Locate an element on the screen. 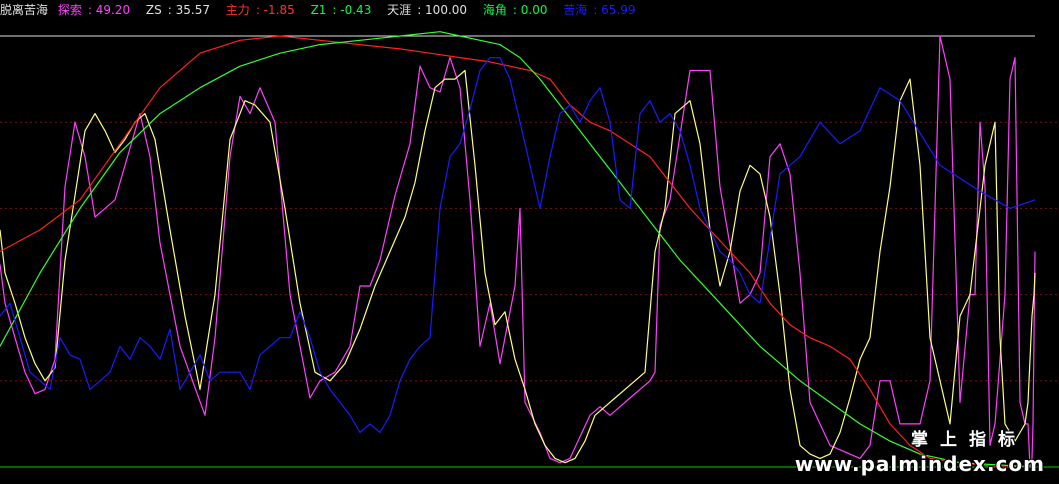 This screenshot has width=1059, height=484. watermark-url: www.palmindex.com is located at coordinates (919, 464).